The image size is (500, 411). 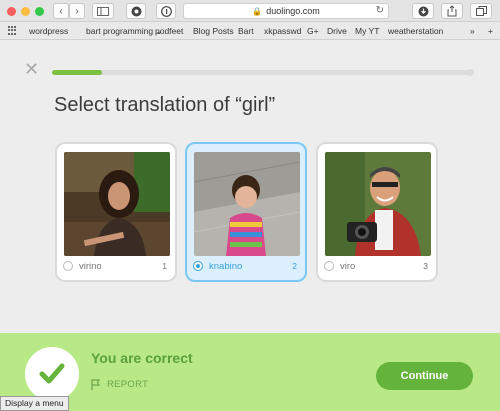 What do you see at coordinates (415, 31) in the screenshot?
I see `bookmark-item: weatherstation` at bounding box center [415, 31].